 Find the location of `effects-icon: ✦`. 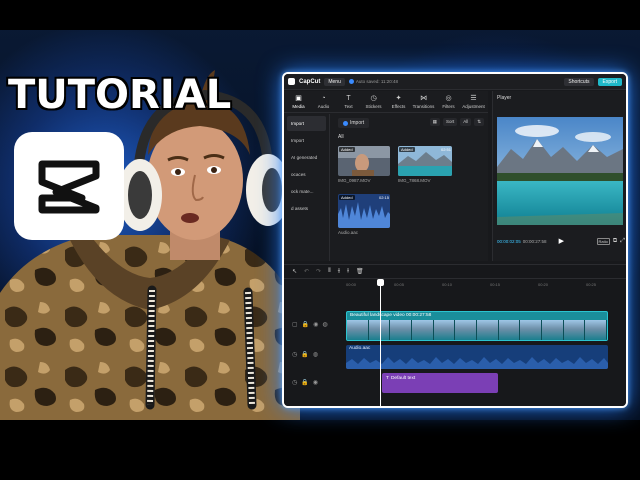

effects-icon: ✦ is located at coordinates (398, 98).